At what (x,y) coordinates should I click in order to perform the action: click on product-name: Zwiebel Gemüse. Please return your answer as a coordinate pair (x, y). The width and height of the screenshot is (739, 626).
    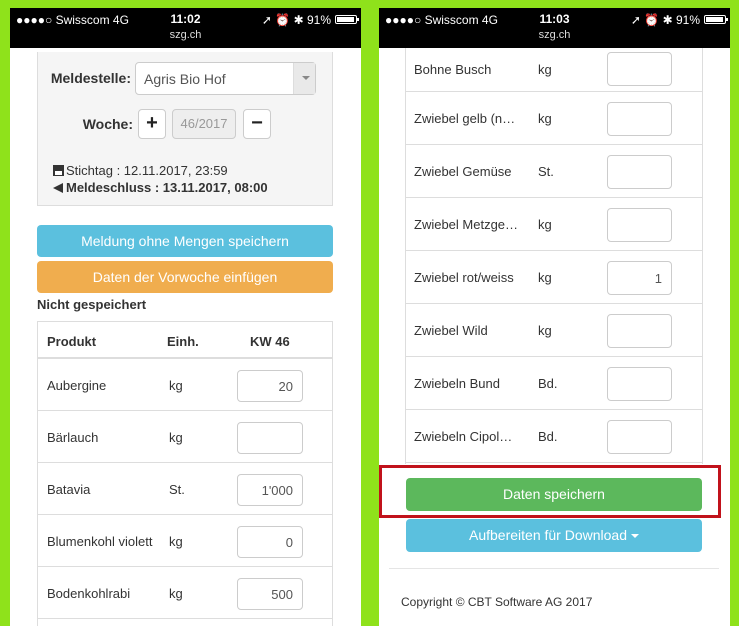
    Looking at the image, I should click on (463, 171).